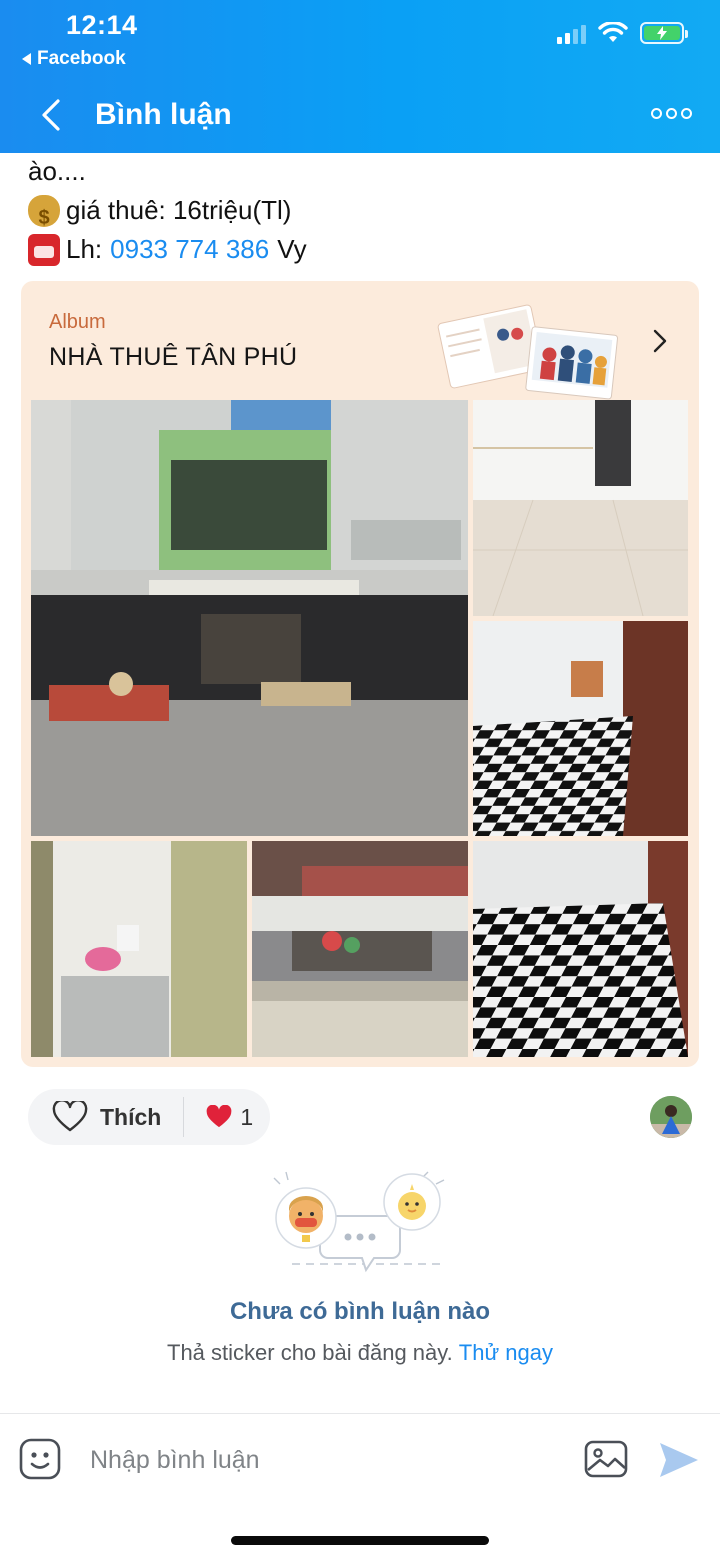 The image size is (720, 1559). Describe the element at coordinates (247, 1116) in the screenshot. I see `heart-count-value: 1` at that location.